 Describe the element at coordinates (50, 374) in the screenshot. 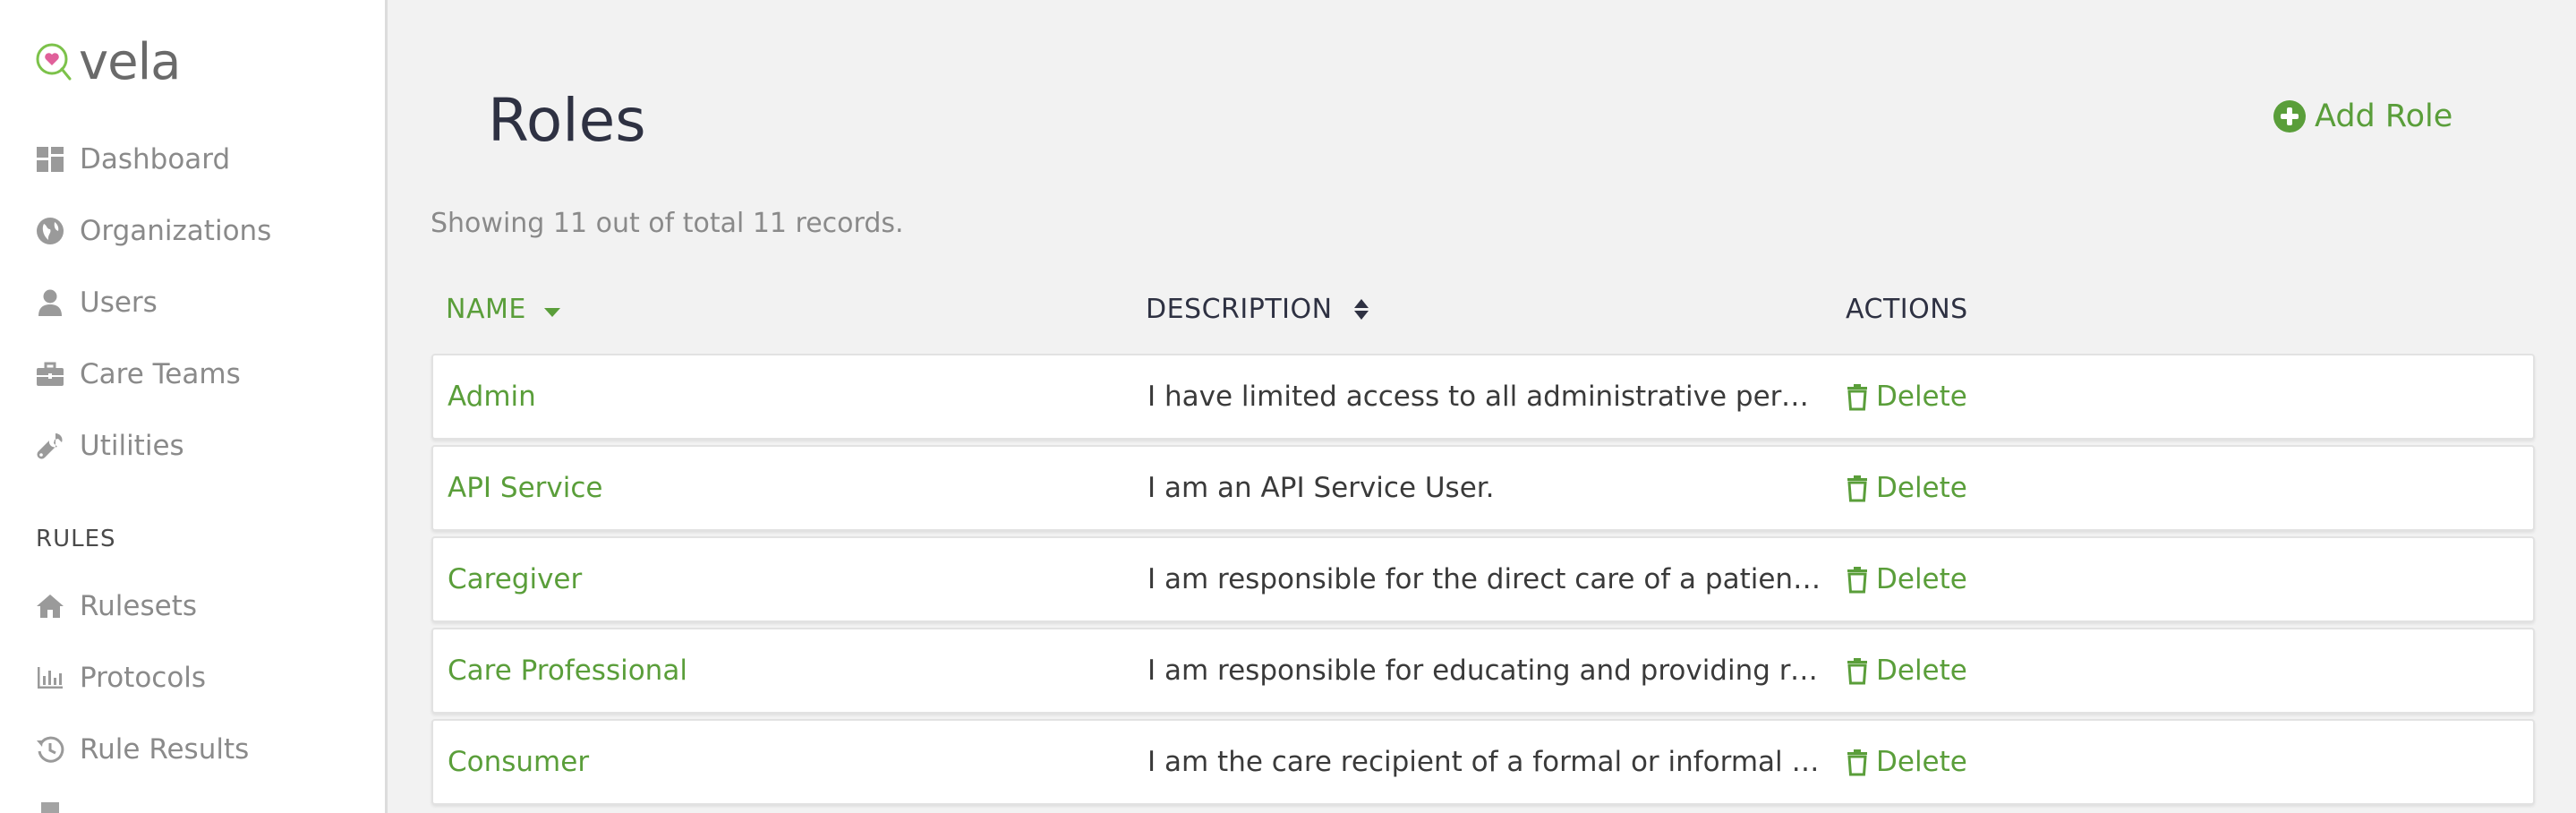

I see `briefcase-icon` at that location.